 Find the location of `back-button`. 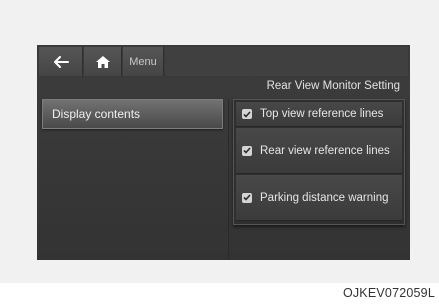

back-button is located at coordinates (61, 61).